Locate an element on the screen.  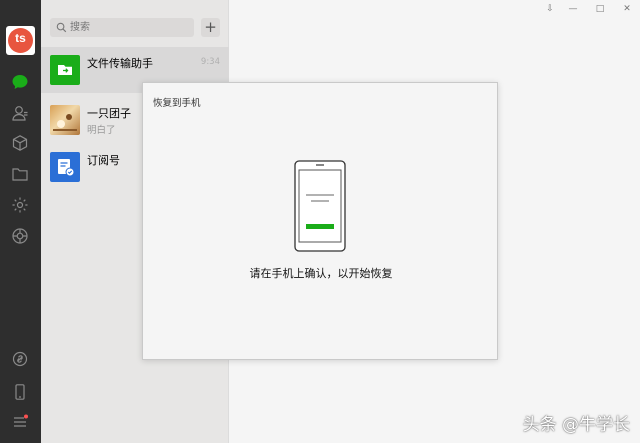
nav-bar: ts is located at coordinates (20, 221).